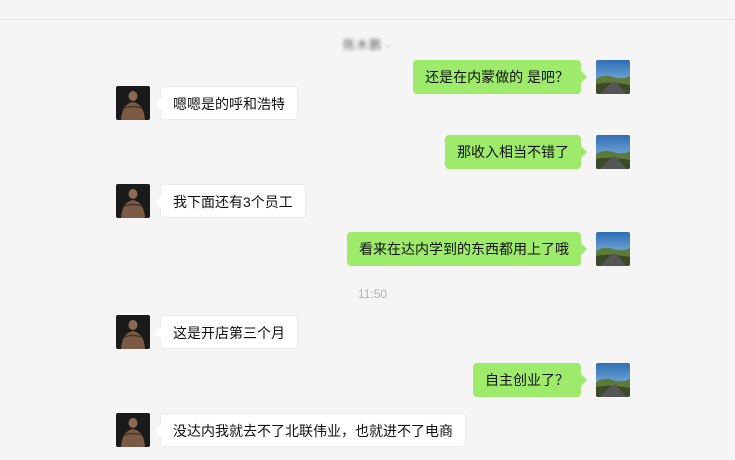 This screenshot has height=460, width=735. I want to click on message-bubble-incoming: 这是开店第三个月, so click(226, 332).